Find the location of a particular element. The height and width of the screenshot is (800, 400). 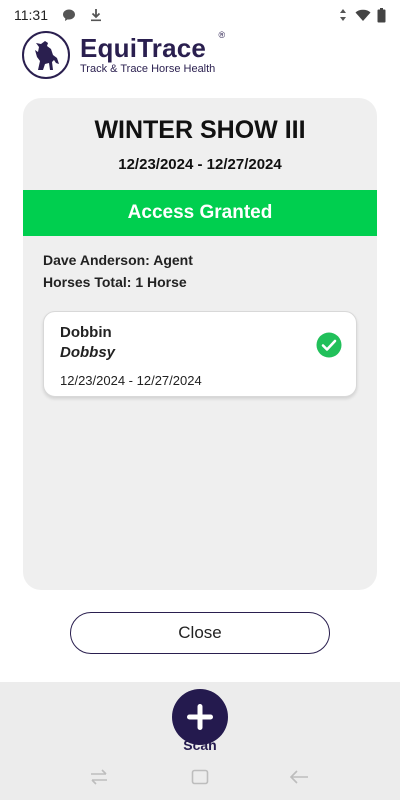

close-button-label: Close is located at coordinates (200, 632).